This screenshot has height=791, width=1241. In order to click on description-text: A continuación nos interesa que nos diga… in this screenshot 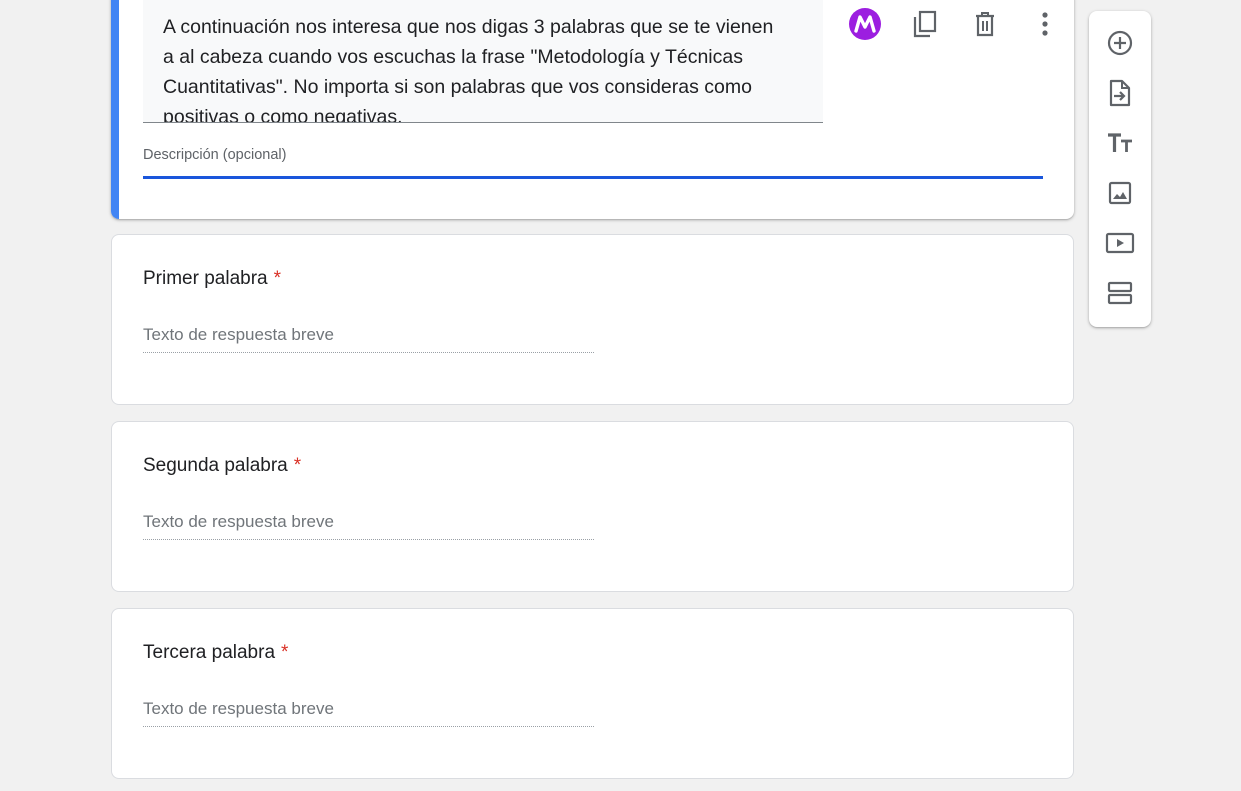, I will do `click(473, 67)`.